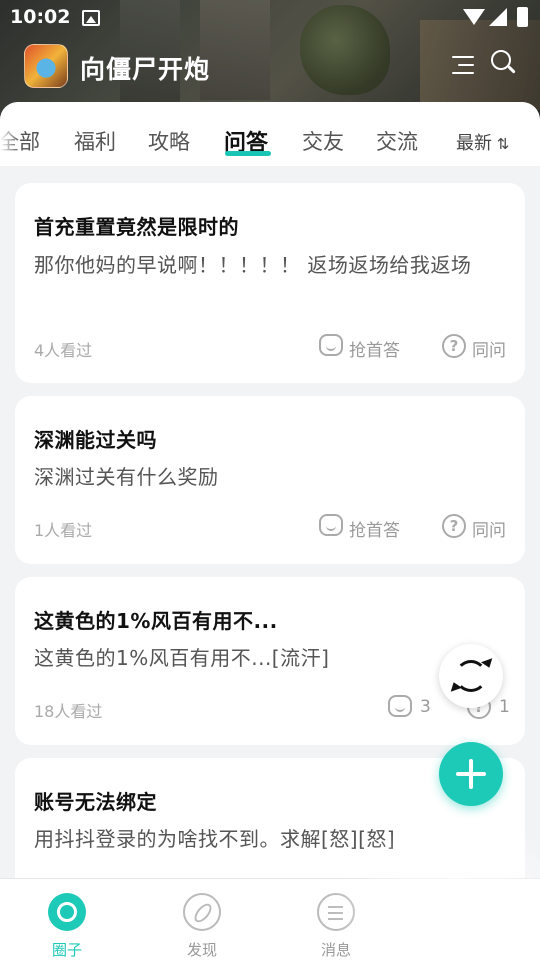  Describe the element at coordinates (425, 707) in the screenshot. I see `answer-count: 3` at that location.